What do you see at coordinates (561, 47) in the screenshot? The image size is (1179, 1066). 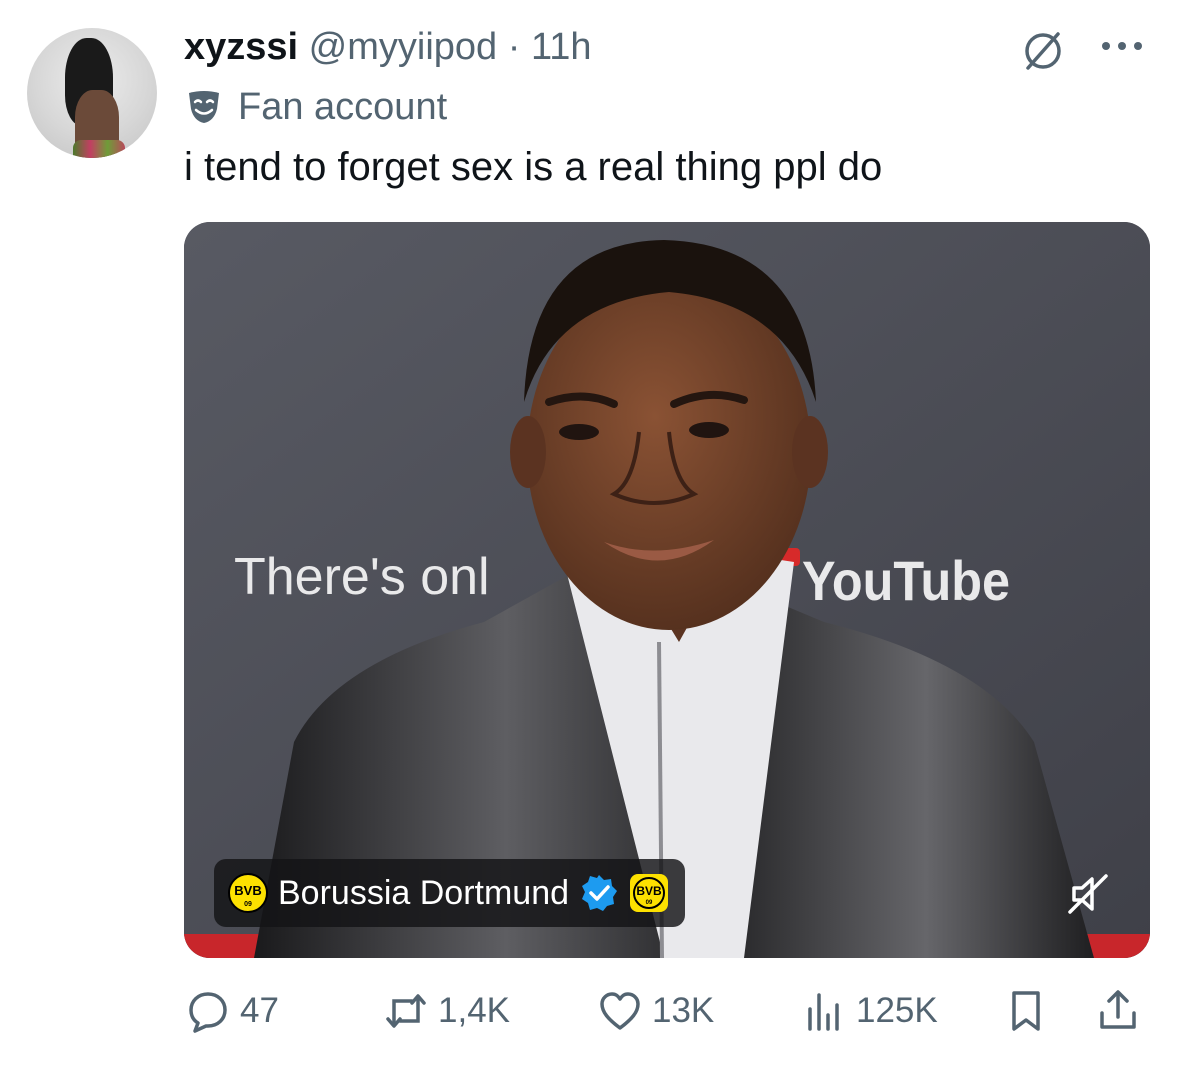 I see `timestamp: 11h` at bounding box center [561, 47].